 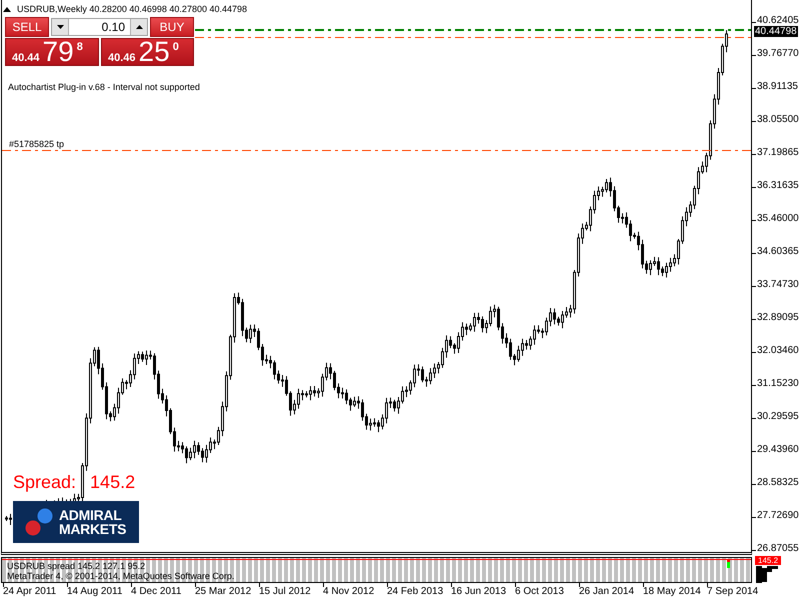 What do you see at coordinates (776, 31) in the screenshot?
I see `current-price-label: 40.44798` at bounding box center [776, 31].